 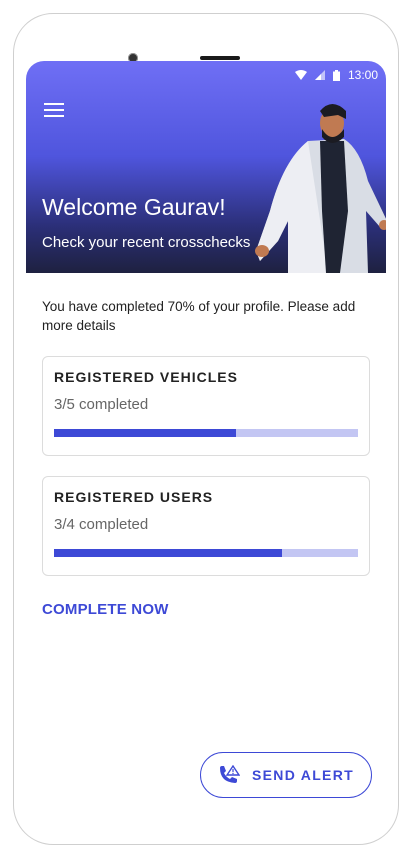 What do you see at coordinates (146, 377) in the screenshot?
I see `card-title: REGISTERED VEHICLES` at bounding box center [146, 377].